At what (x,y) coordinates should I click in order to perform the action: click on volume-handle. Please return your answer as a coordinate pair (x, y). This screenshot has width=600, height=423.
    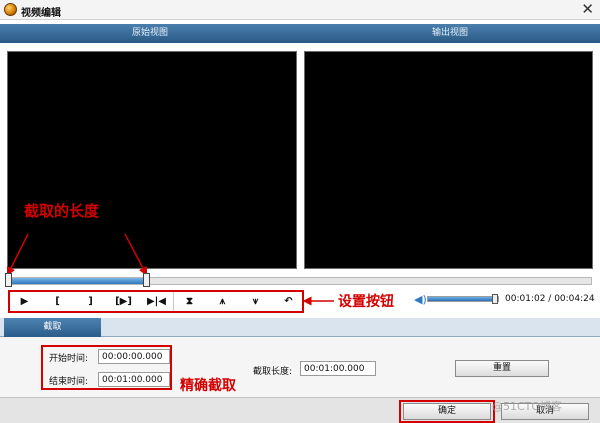
    Looking at the image, I should click on (495, 299).